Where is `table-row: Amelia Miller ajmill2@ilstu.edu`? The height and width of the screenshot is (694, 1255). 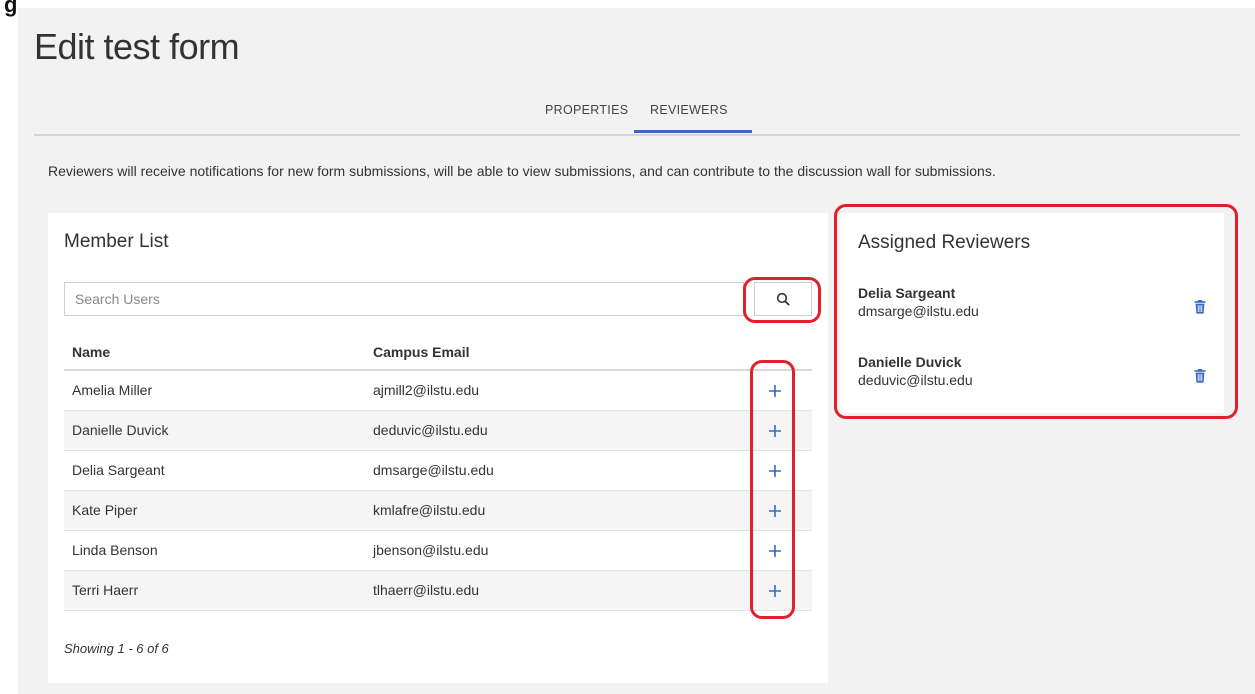 table-row: Amelia Miller ajmill2@ilstu.edu is located at coordinates (438, 391).